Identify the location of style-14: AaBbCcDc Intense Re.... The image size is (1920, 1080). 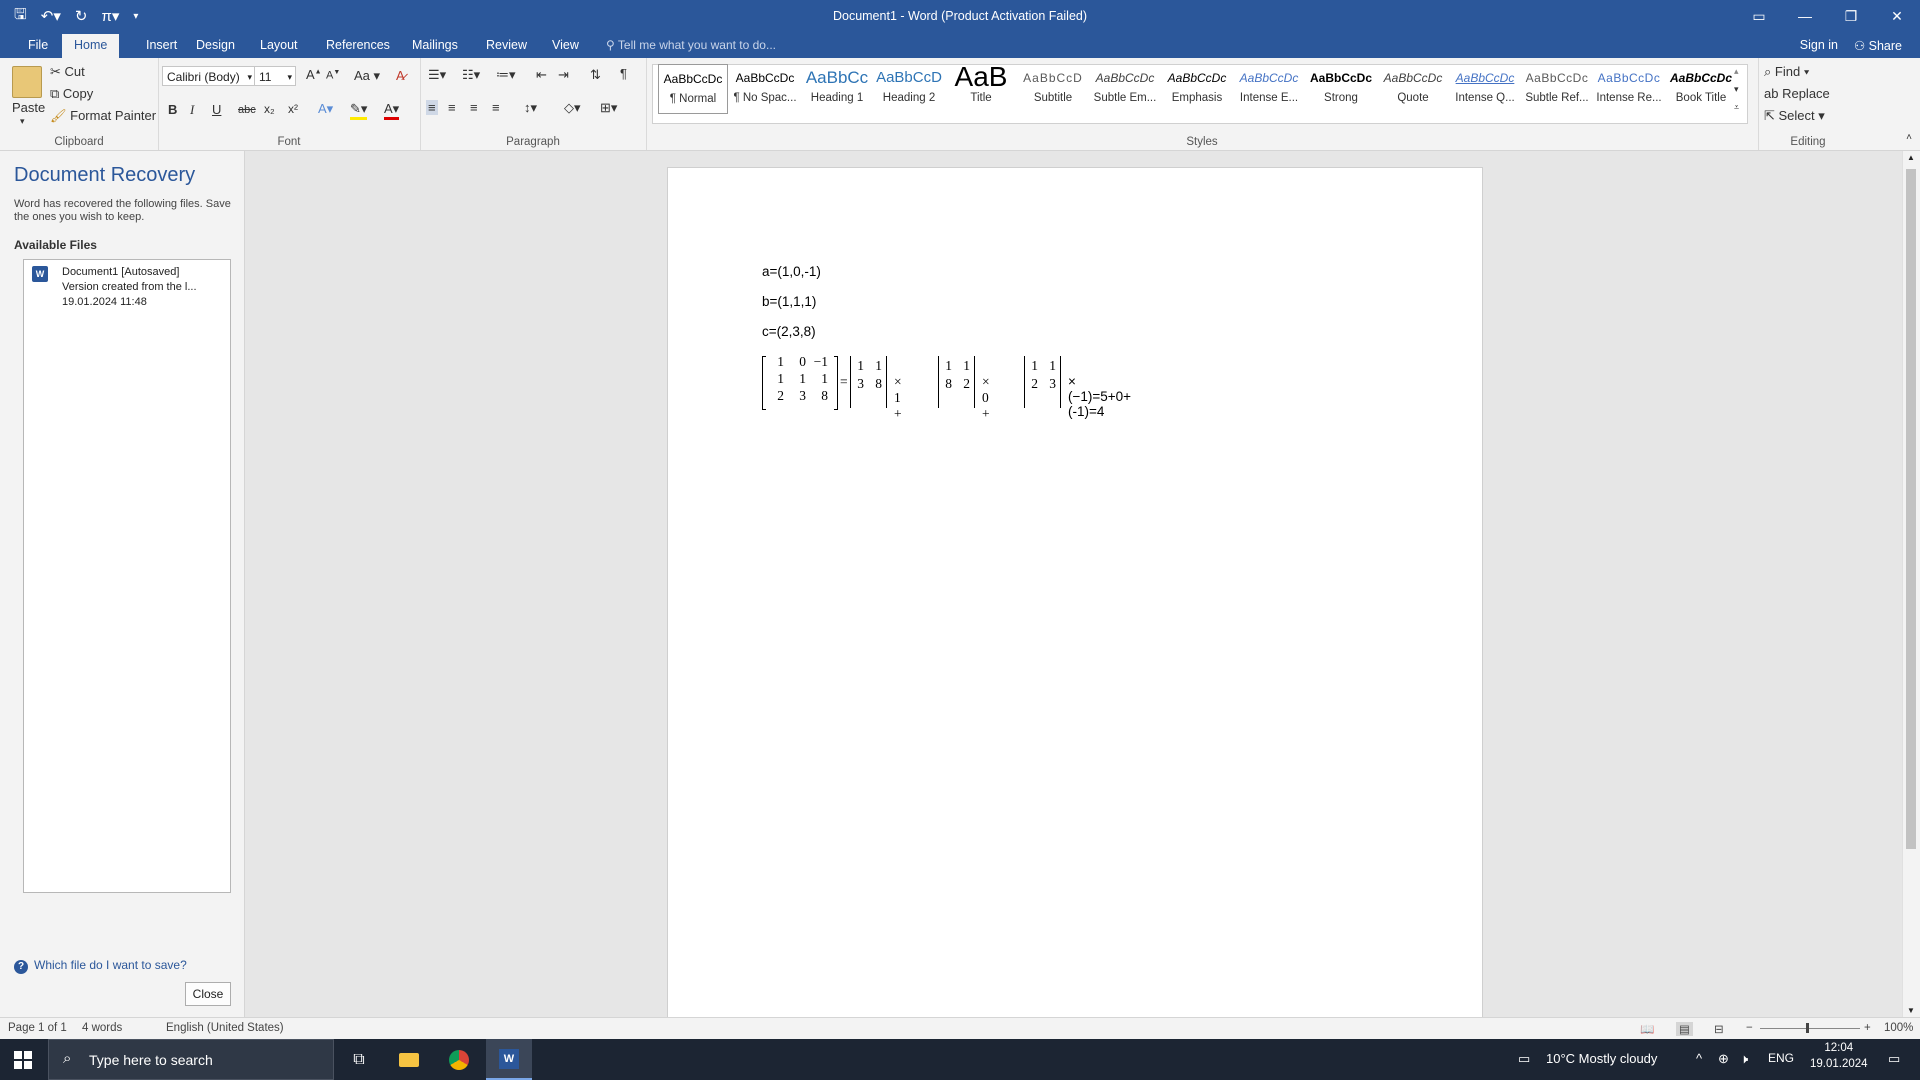
(1629, 89).